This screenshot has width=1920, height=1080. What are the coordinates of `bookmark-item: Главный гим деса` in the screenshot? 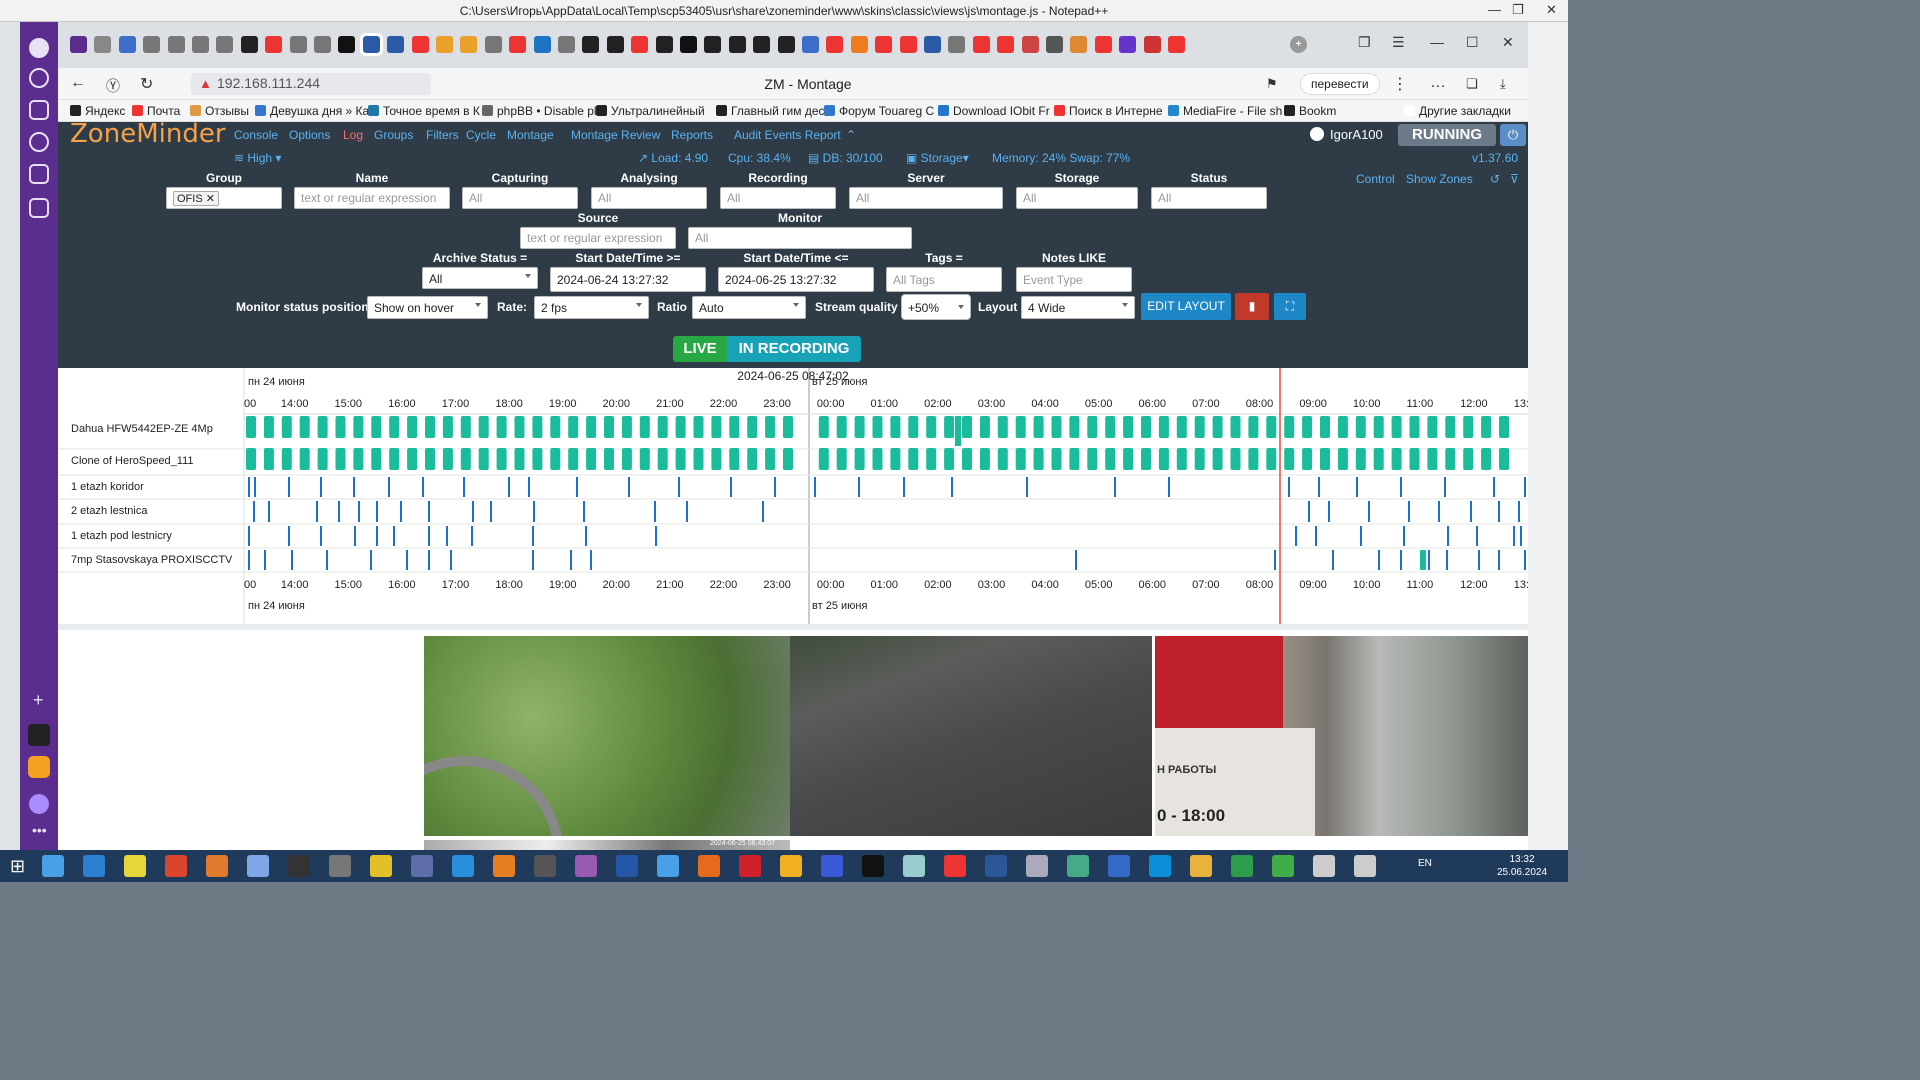 It's located at (773, 111).